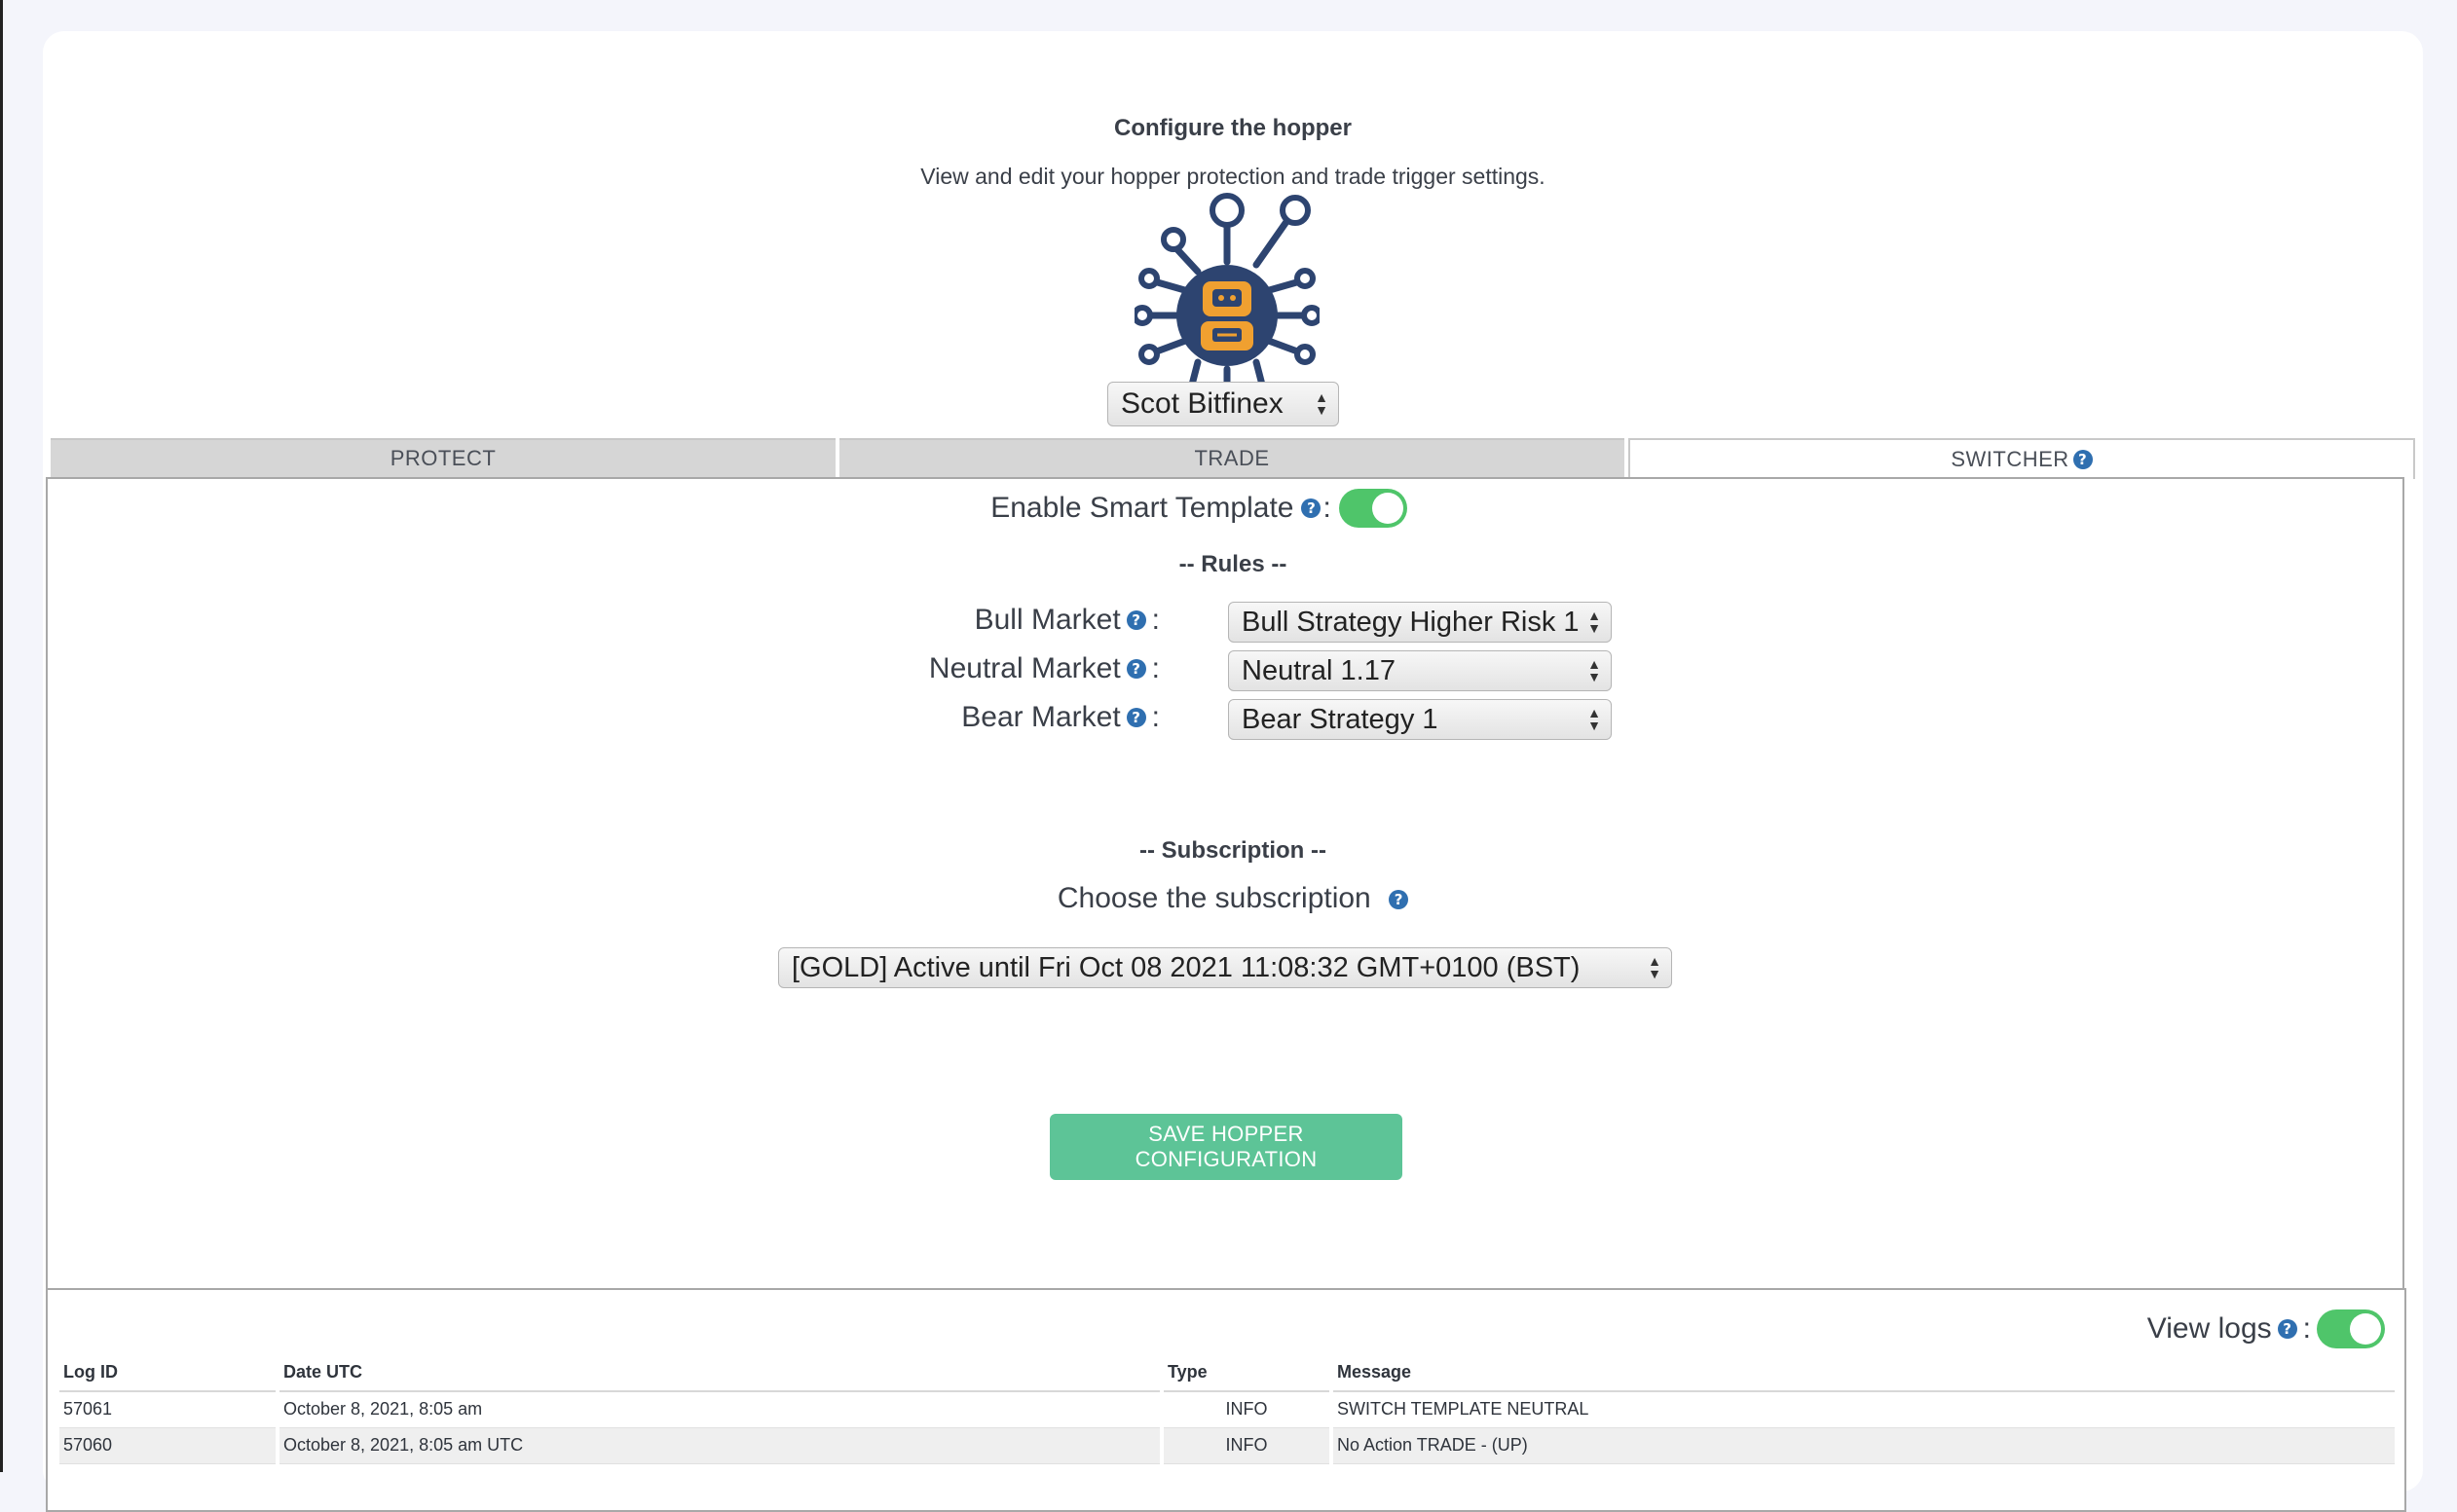 Image resolution: width=2457 pixels, height=1512 pixels. What do you see at coordinates (1142, 508) in the screenshot?
I see `smart-template-label: Enable Smart Template` at bounding box center [1142, 508].